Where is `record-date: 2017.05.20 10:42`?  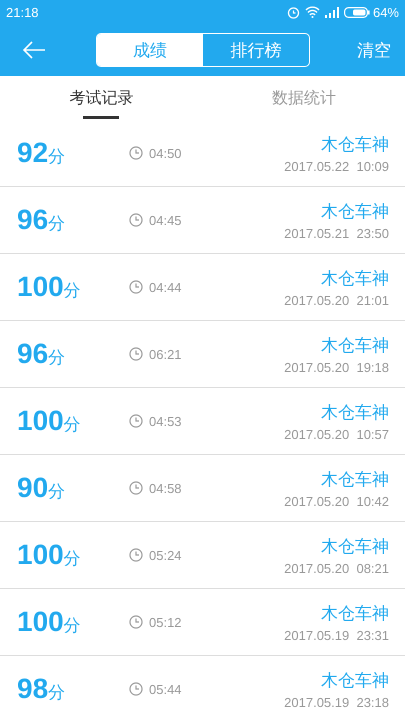 record-date: 2017.05.20 10:42 is located at coordinates (336, 501).